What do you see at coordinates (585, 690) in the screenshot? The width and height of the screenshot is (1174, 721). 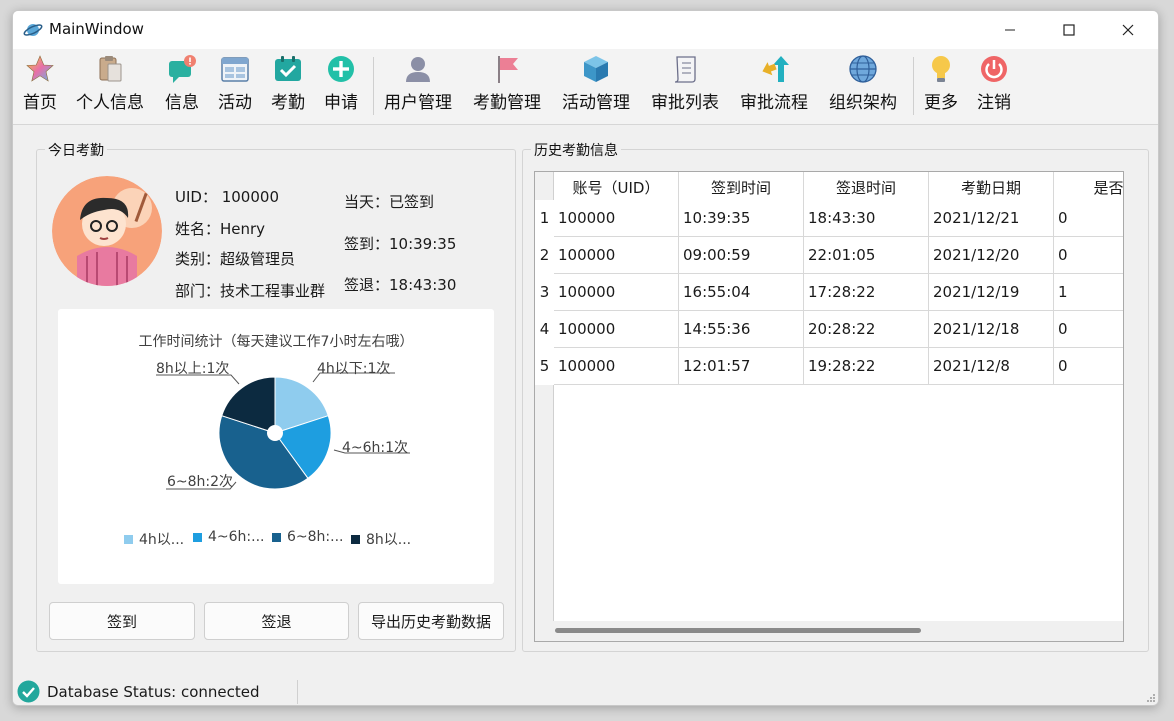 I see `status-bar: Database Status: connected` at bounding box center [585, 690].